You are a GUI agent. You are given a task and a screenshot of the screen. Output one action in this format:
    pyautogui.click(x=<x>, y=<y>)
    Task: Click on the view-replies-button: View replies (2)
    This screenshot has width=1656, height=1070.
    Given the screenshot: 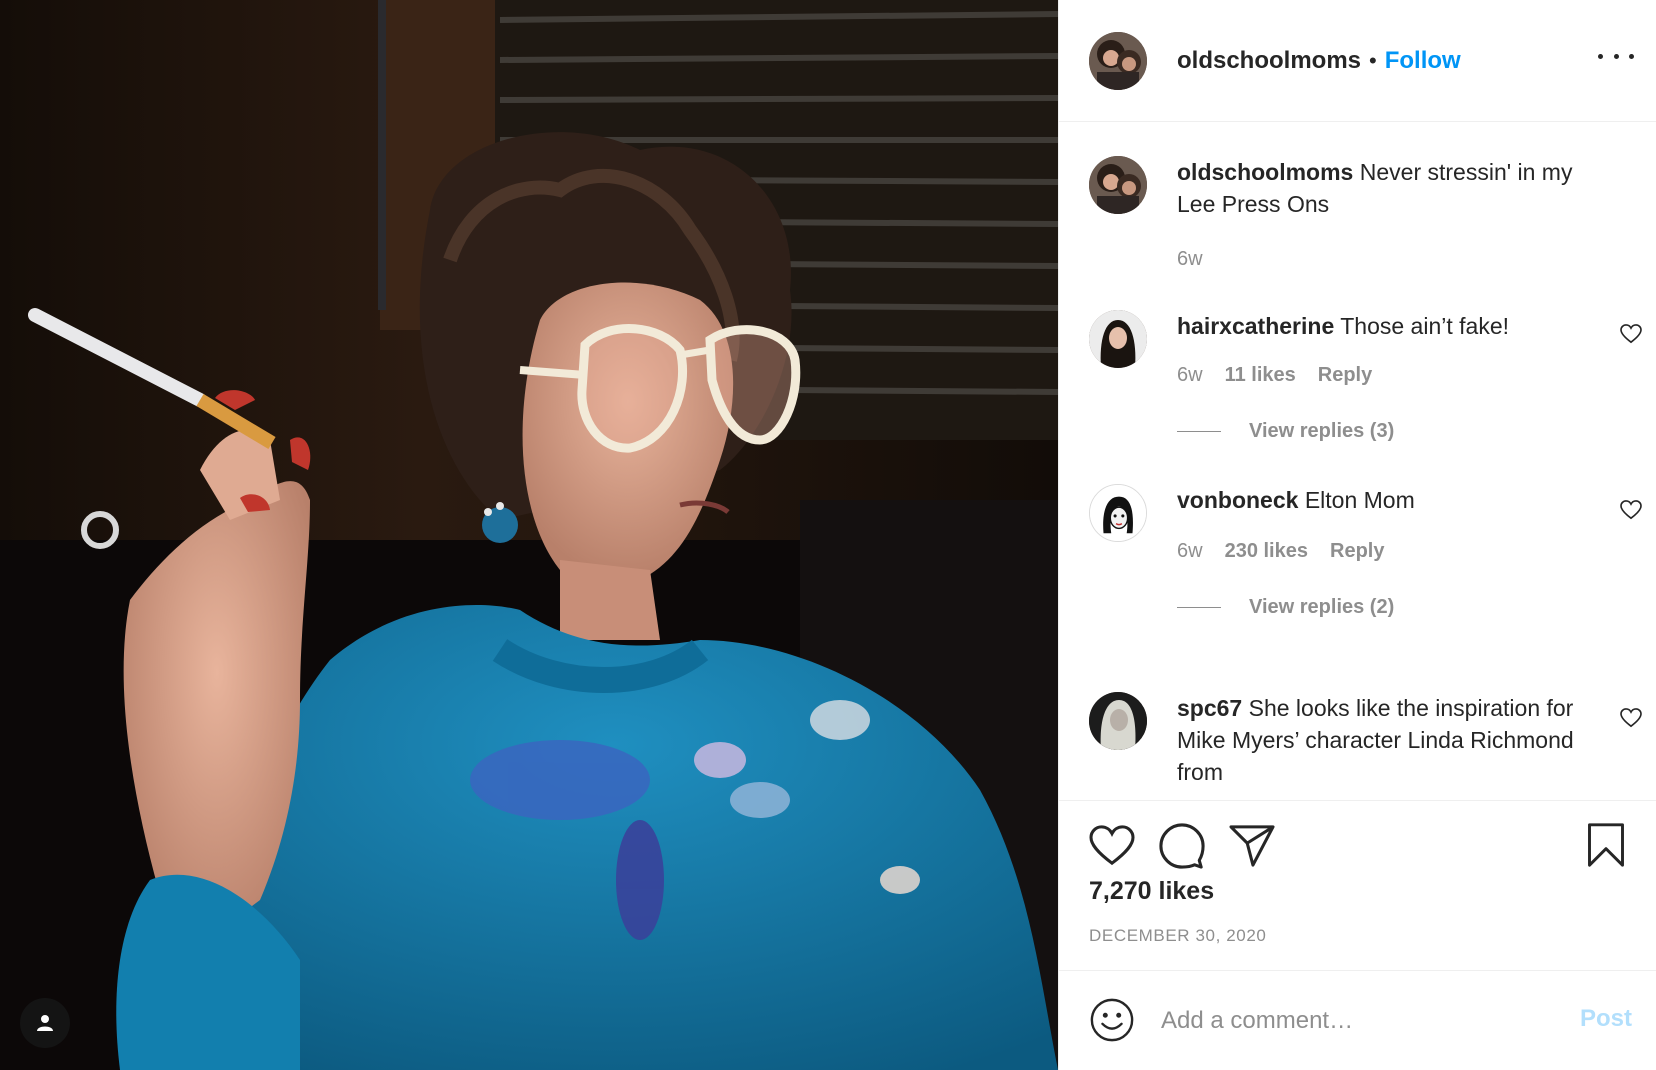 What is the action you would take?
    pyautogui.click(x=1285, y=607)
    